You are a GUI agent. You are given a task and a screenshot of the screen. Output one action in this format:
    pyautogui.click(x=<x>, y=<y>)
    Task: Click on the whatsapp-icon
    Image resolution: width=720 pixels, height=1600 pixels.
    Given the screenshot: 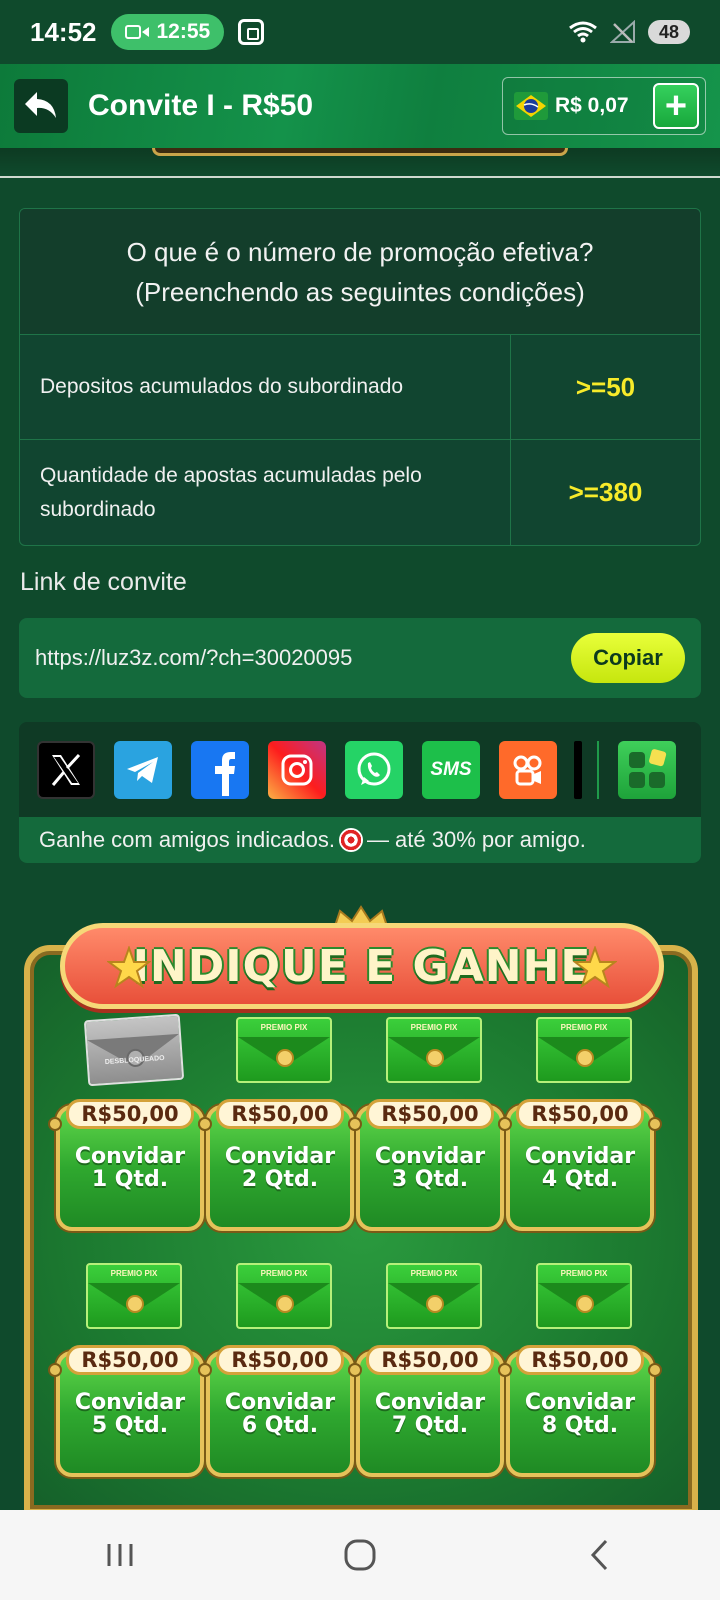 What is the action you would take?
    pyautogui.click(x=374, y=769)
    